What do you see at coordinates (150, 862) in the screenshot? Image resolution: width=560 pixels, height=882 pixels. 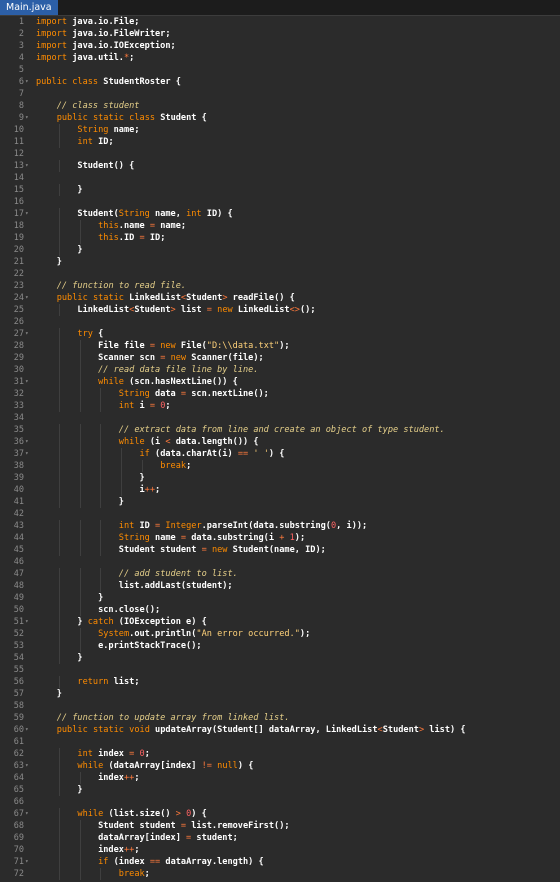 I see `code-text: if (index == dataArray.length) {` at bounding box center [150, 862].